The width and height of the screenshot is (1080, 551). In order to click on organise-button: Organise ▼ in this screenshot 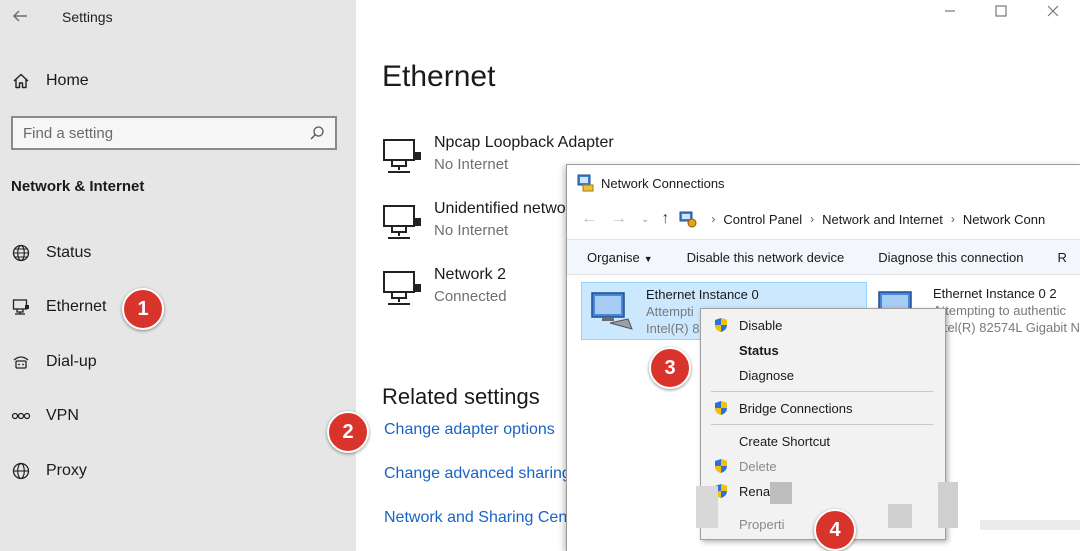, I will do `click(620, 257)`.